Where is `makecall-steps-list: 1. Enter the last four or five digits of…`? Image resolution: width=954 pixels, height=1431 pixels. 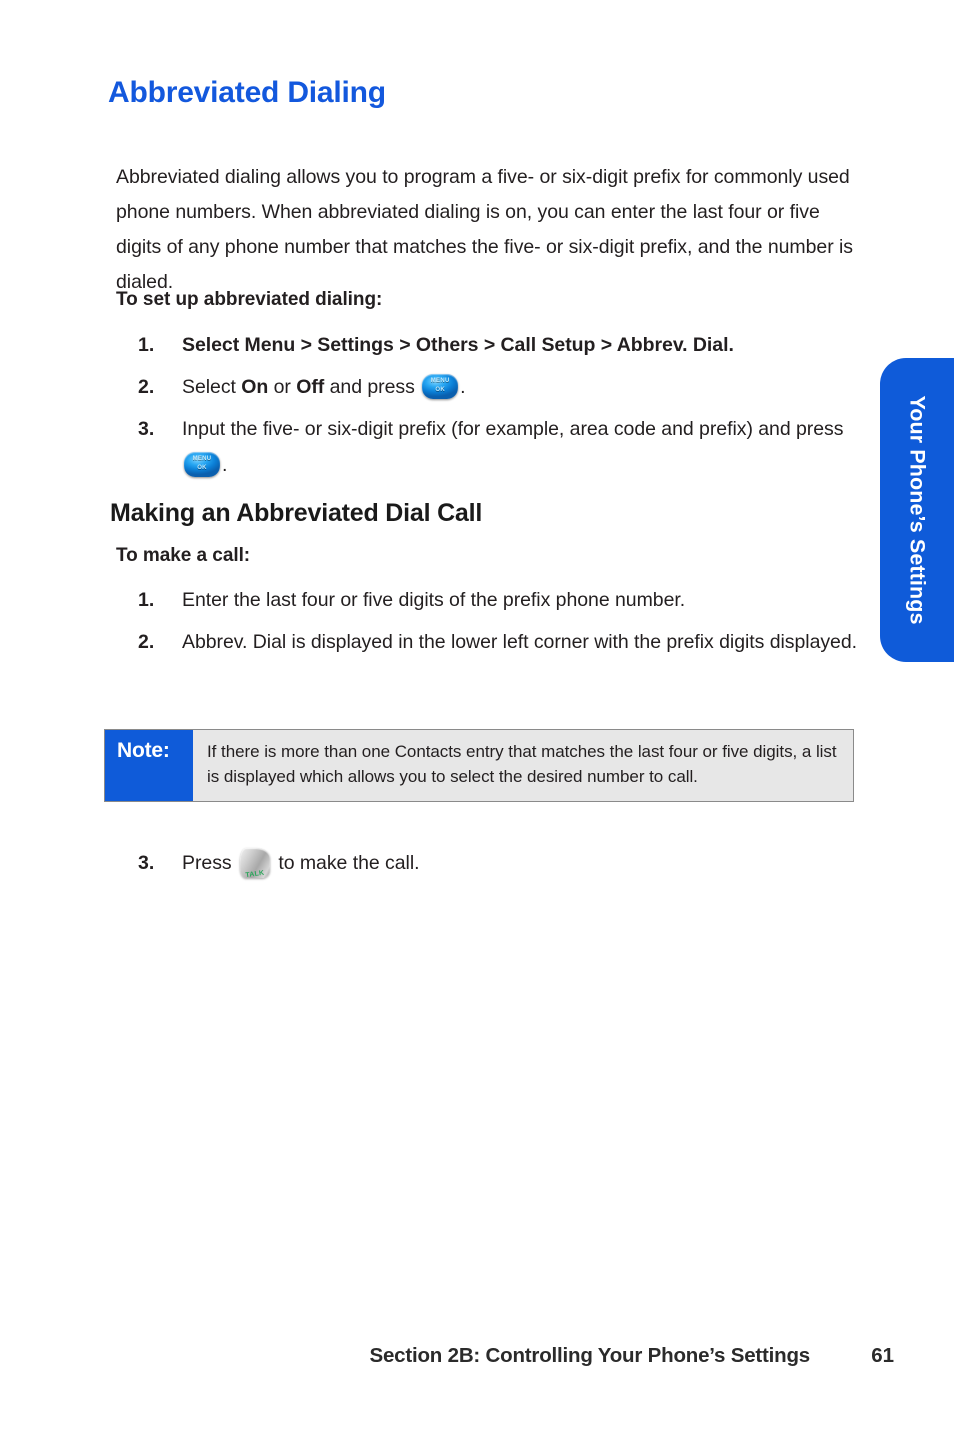 makecall-steps-list: 1. Enter the last four or five digits of… is located at coordinates (508, 624).